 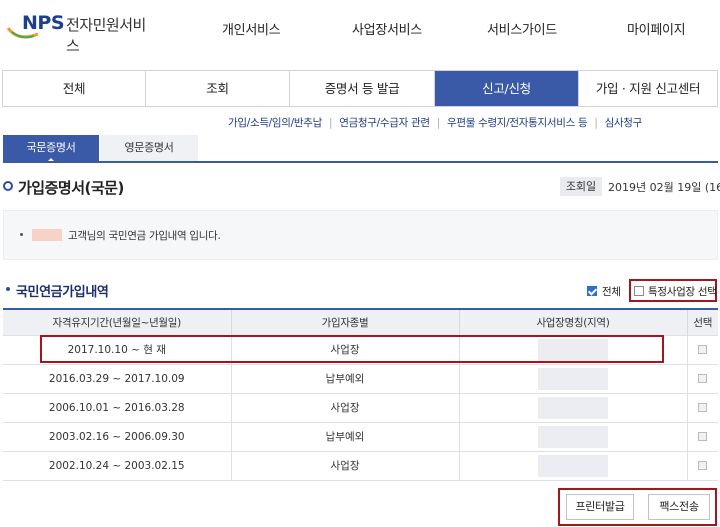 What do you see at coordinates (344, 321) in the screenshot?
I see `column-header-type: 가입자종별` at bounding box center [344, 321].